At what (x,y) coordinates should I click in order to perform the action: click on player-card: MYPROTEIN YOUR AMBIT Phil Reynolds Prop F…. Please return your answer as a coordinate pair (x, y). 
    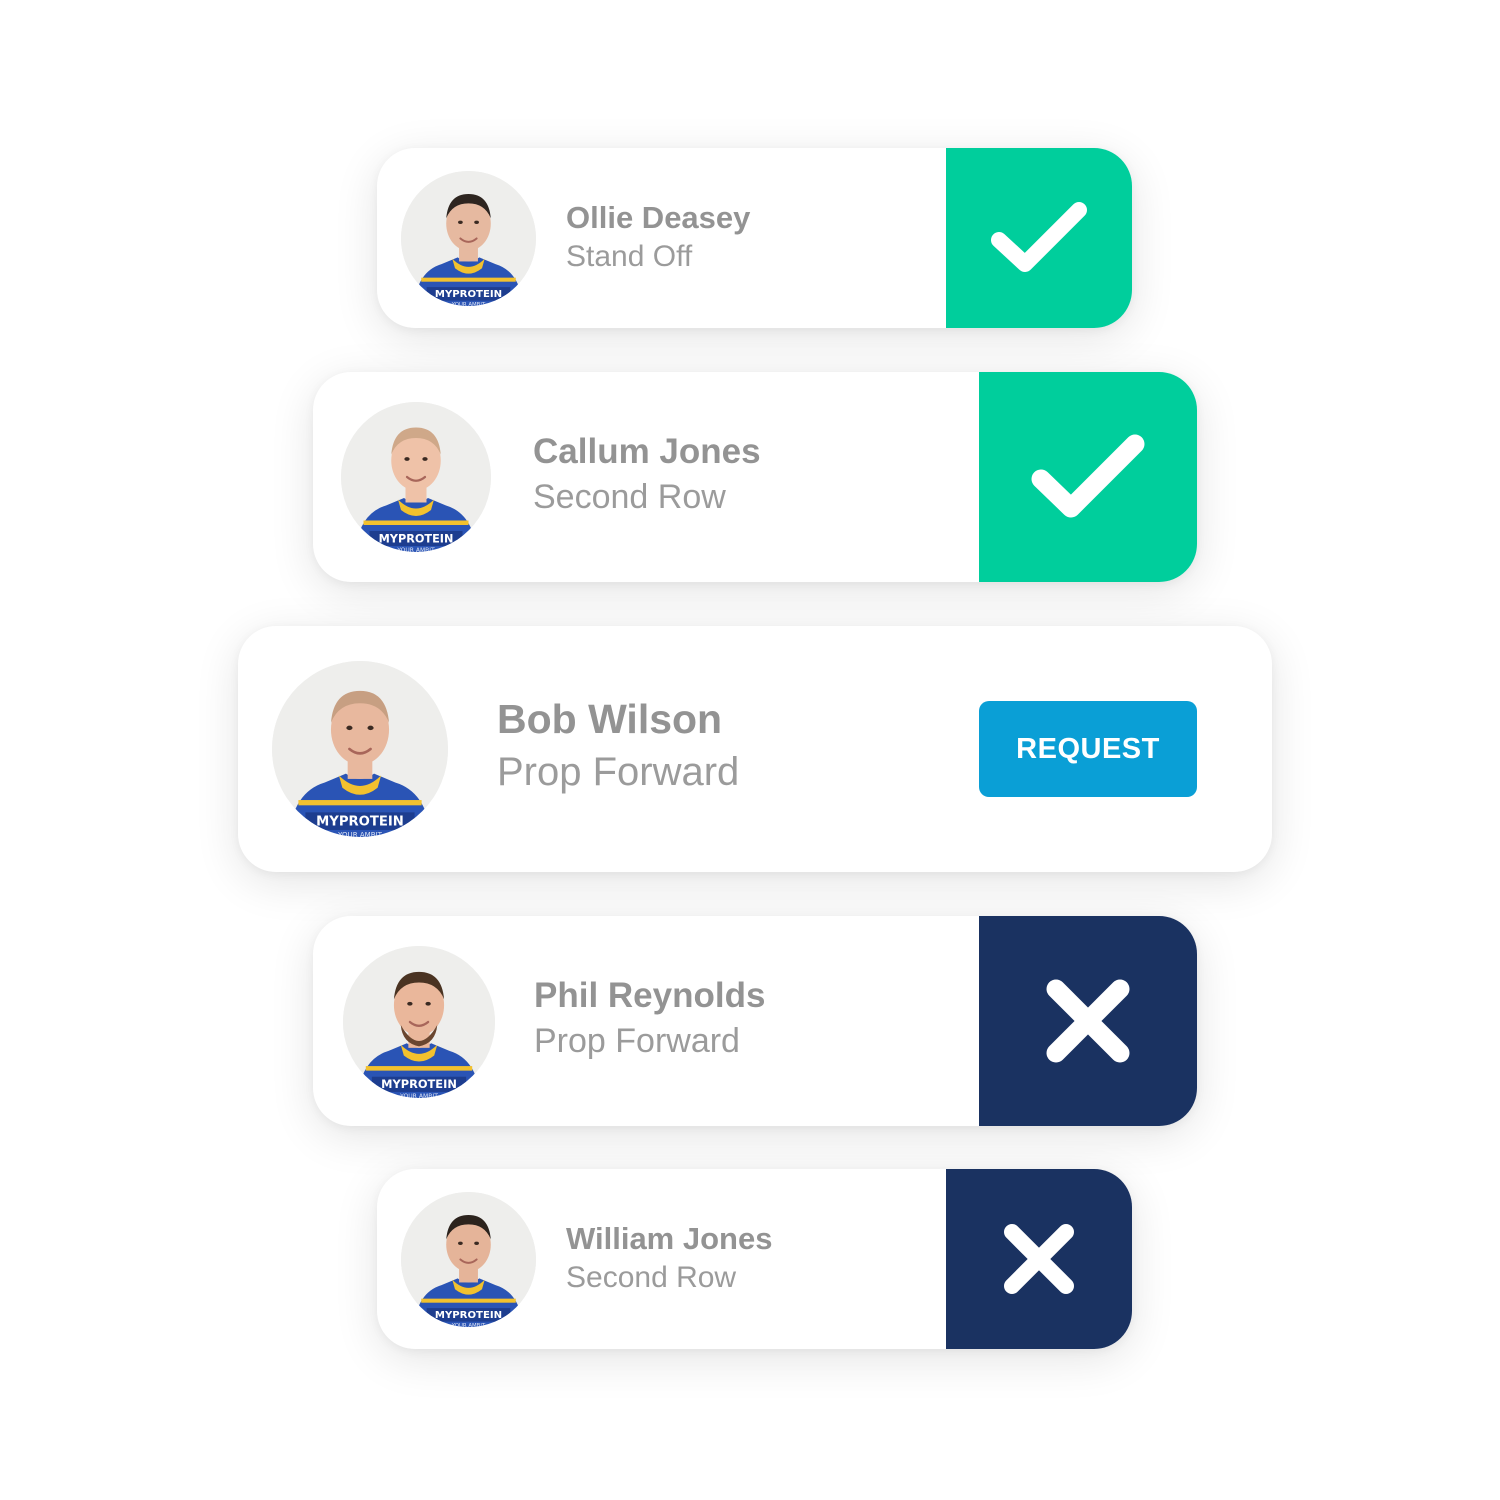
    Looking at the image, I should click on (755, 1021).